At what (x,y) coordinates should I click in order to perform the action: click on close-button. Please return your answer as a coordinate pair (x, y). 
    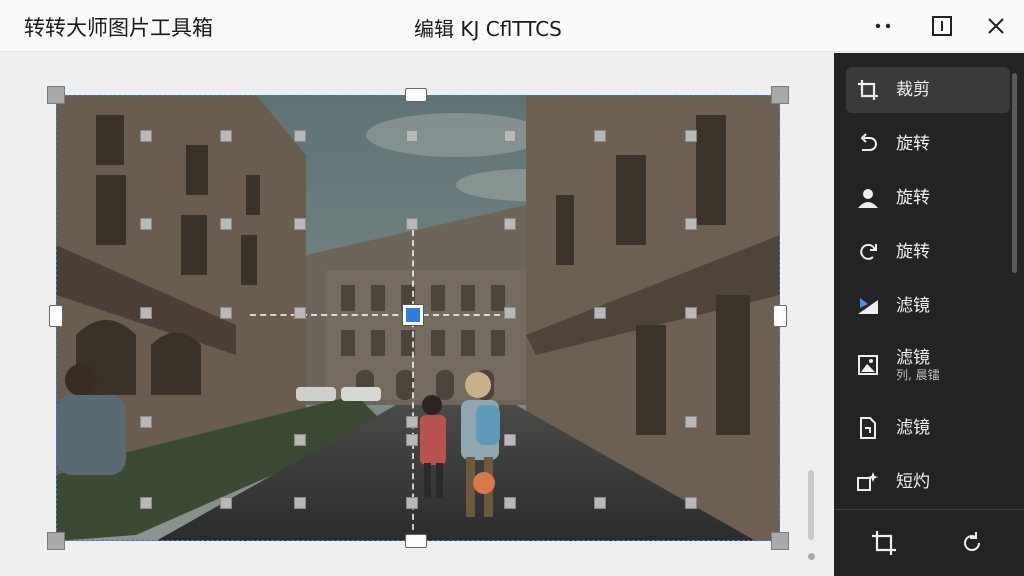
    Looking at the image, I should click on (996, 26).